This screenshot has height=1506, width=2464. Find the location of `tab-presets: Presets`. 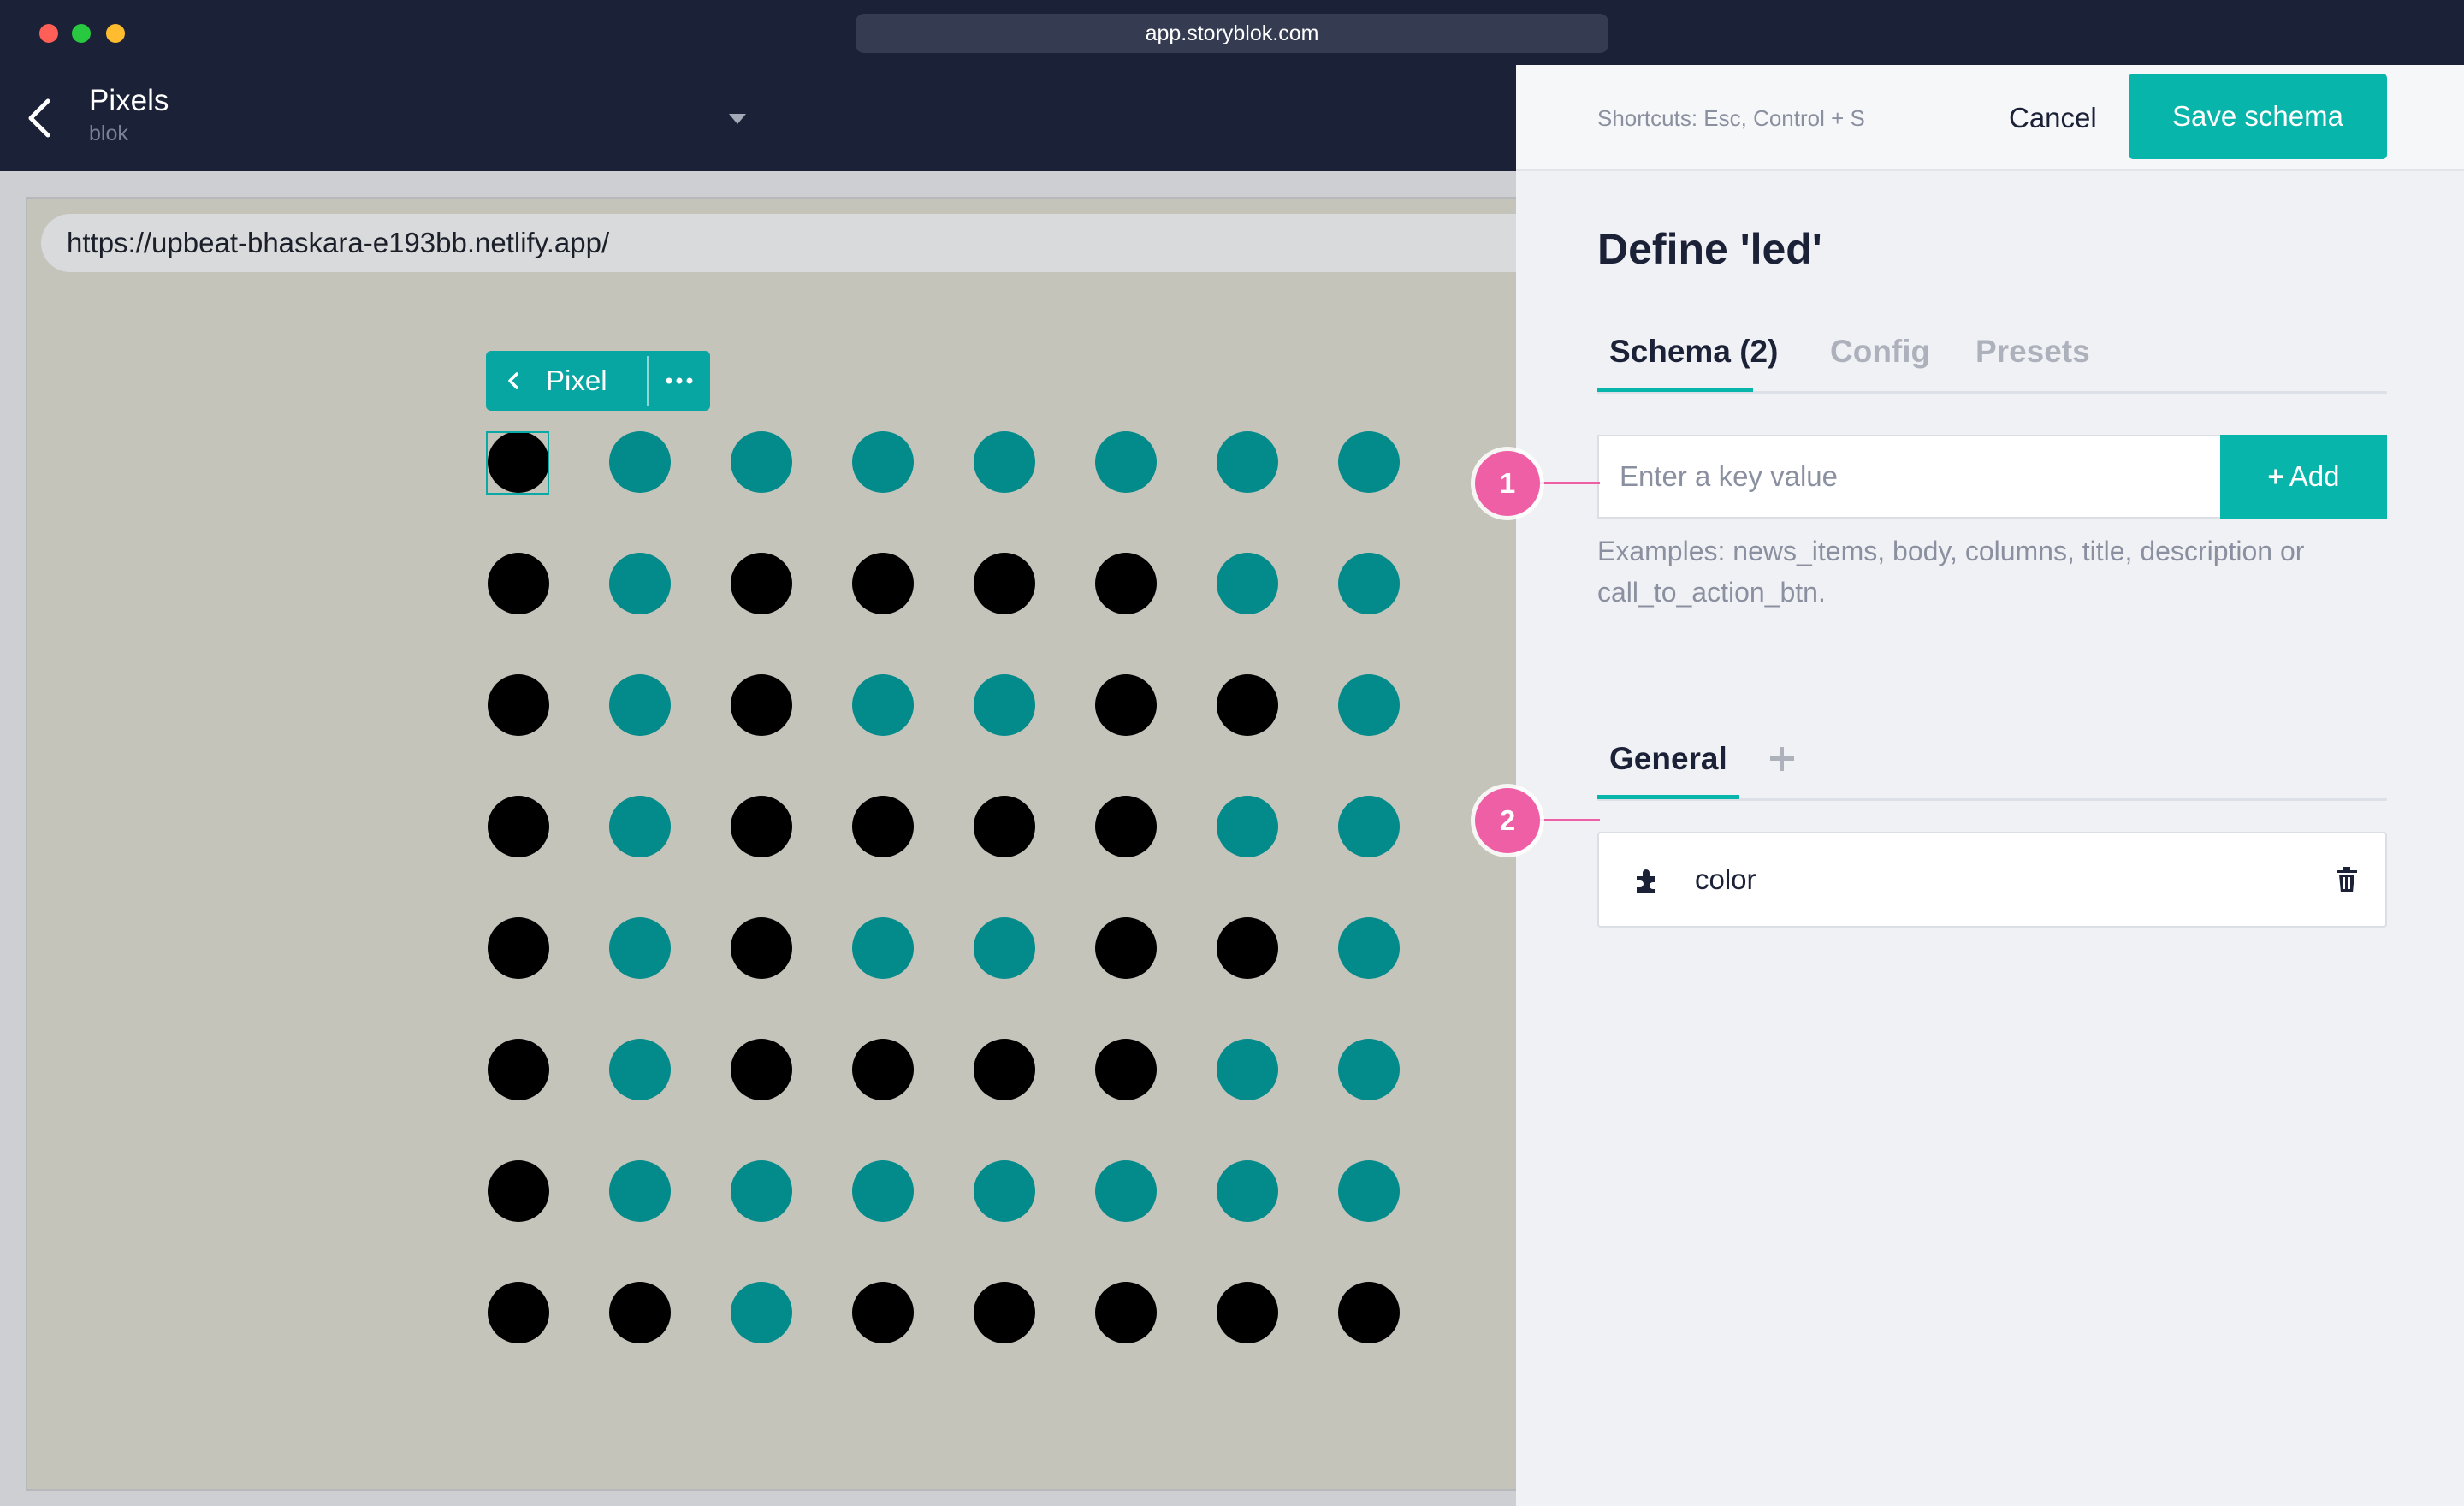

tab-presets: Presets is located at coordinates (2032, 352).